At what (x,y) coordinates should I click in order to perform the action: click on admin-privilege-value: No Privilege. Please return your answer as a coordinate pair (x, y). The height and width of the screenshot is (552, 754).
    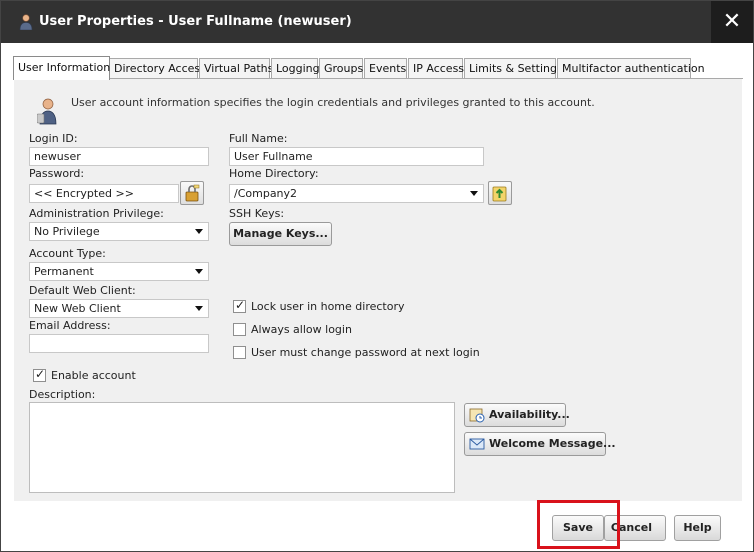
    Looking at the image, I should click on (67, 231).